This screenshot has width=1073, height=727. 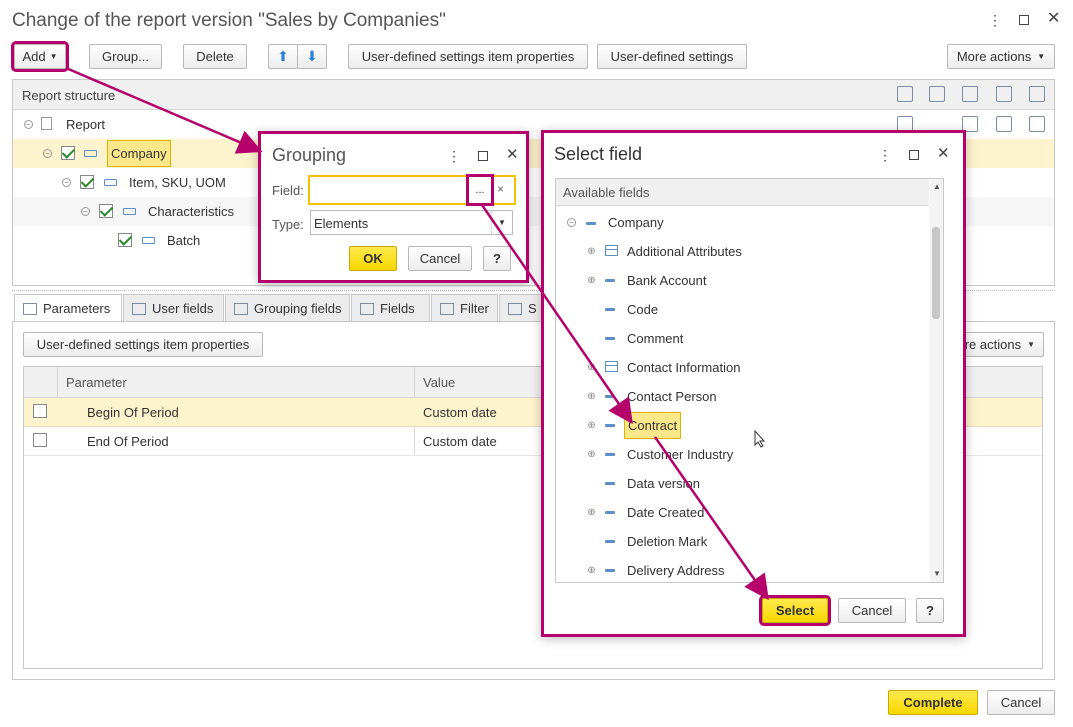 What do you see at coordinates (937, 573) in the screenshot?
I see `scroll-down-icon: ▼` at bounding box center [937, 573].